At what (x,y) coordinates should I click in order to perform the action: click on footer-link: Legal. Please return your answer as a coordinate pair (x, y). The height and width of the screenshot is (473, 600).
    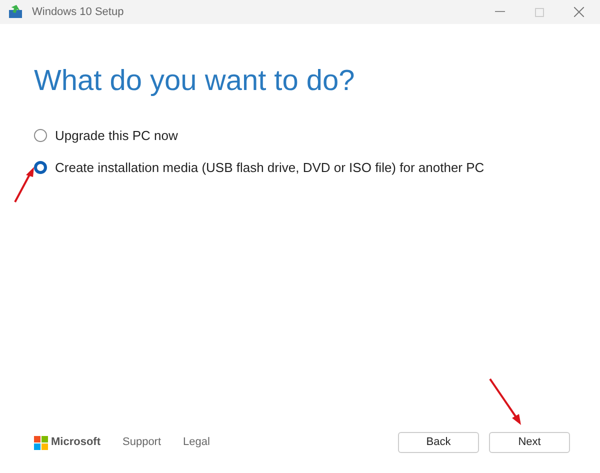
    Looking at the image, I should click on (196, 442).